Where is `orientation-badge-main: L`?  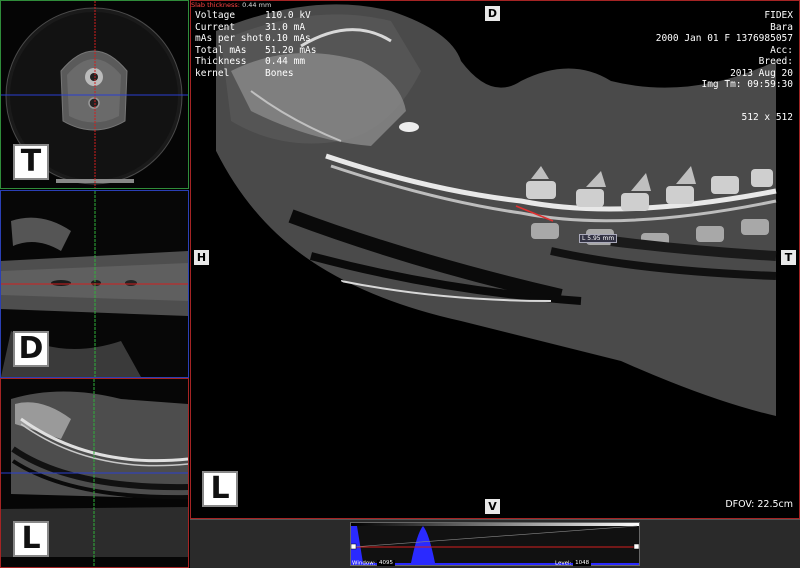 orientation-badge-main: L is located at coordinates (220, 489).